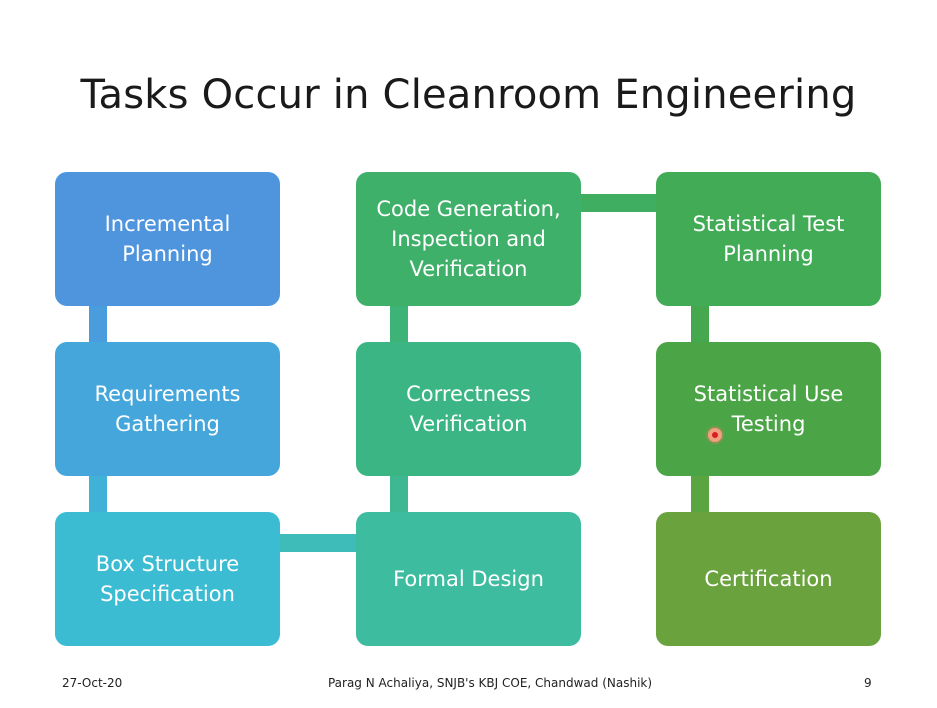 The width and height of the screenshot is (937, 708). Describe the element at coordinates (618, 203) in the screenshot. I see `connector-code-generation-to-test-planning` at that location.